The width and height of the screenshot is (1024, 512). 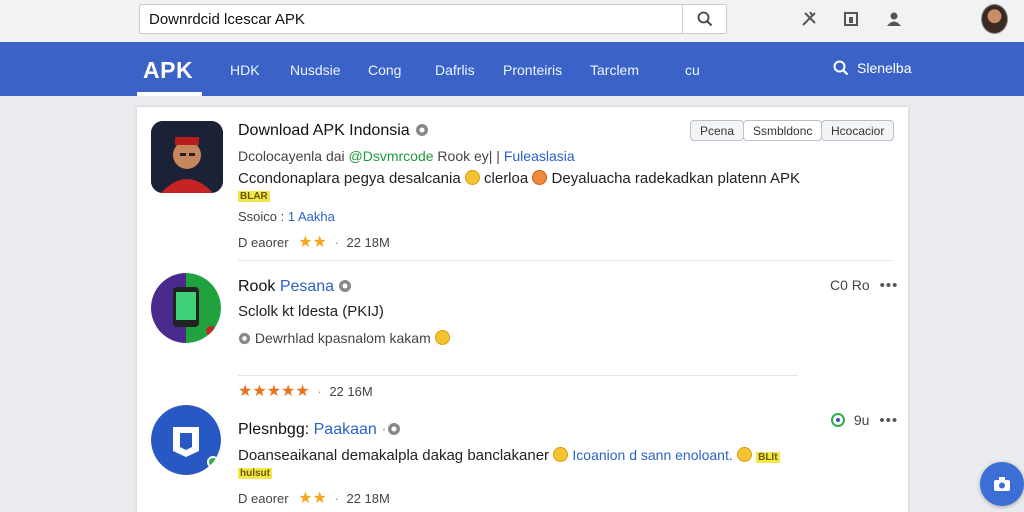 What do you see at coordinates (994, 19) in the screenshot?
I see `avatar` at bounding box center [994, 19].